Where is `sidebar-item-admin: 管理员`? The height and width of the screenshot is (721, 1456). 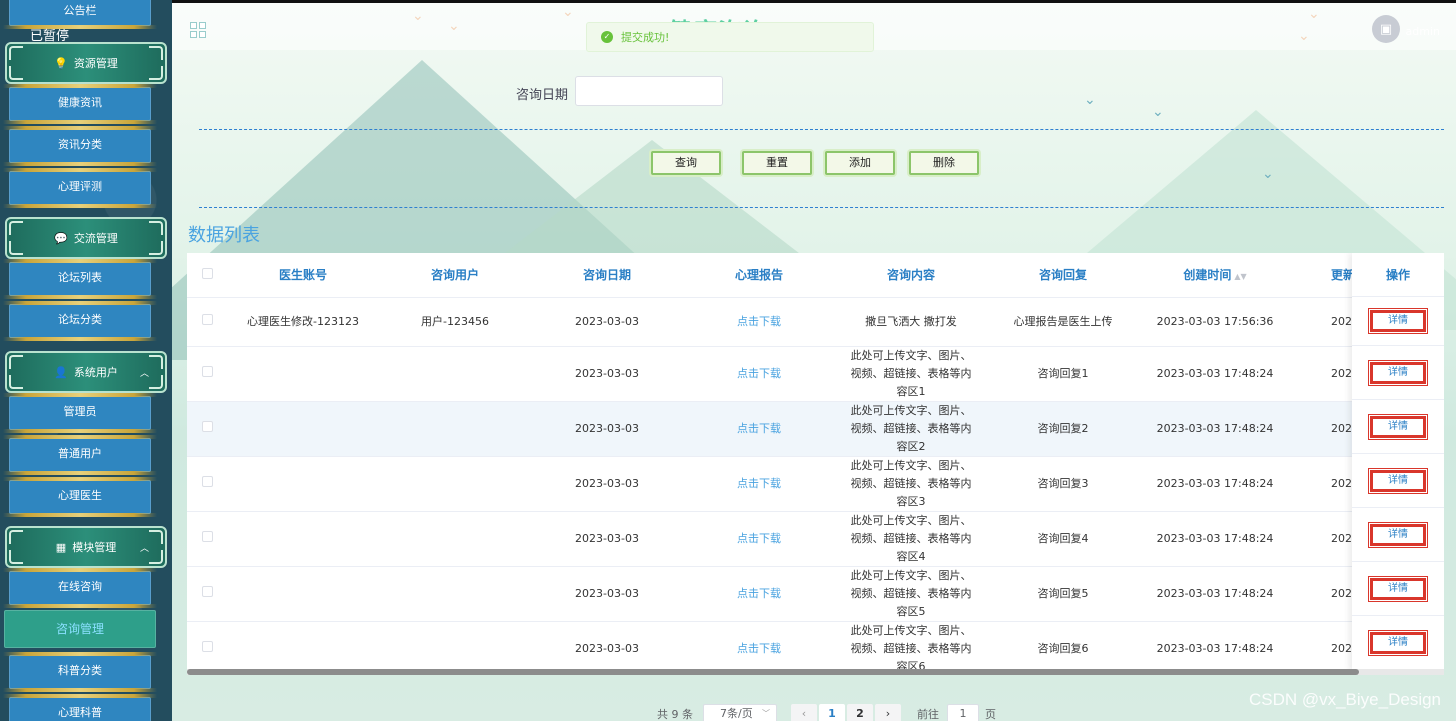
sidebar-item-admin: 管理员 is located at coordinates (80, 413).